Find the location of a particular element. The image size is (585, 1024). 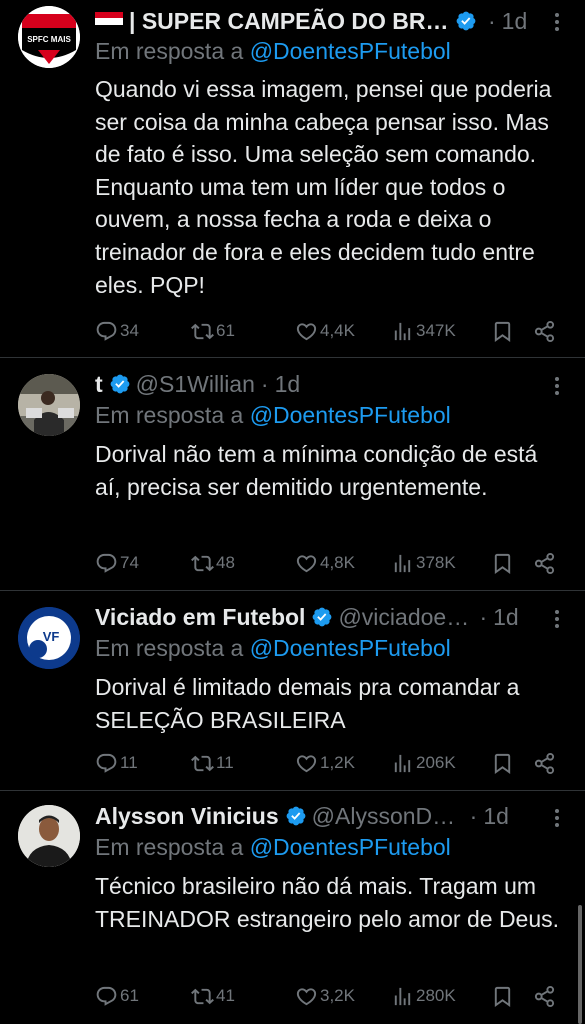

scrollbar is located at coordinates (580, 964).